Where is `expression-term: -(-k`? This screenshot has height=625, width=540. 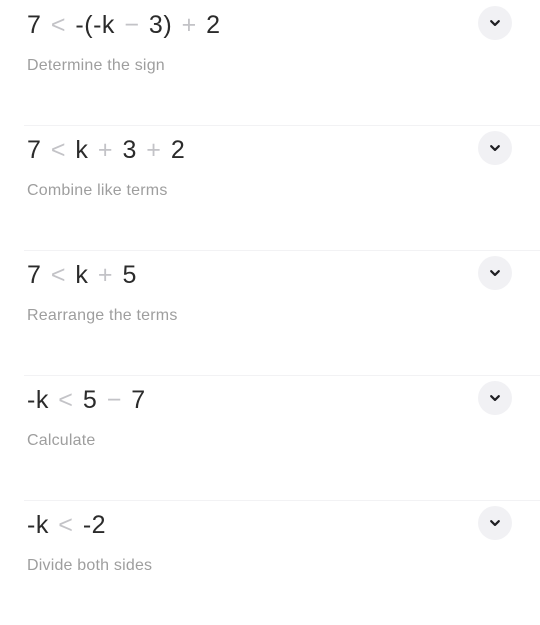 expression-term: -(-k is located at coordinates (95, 25).